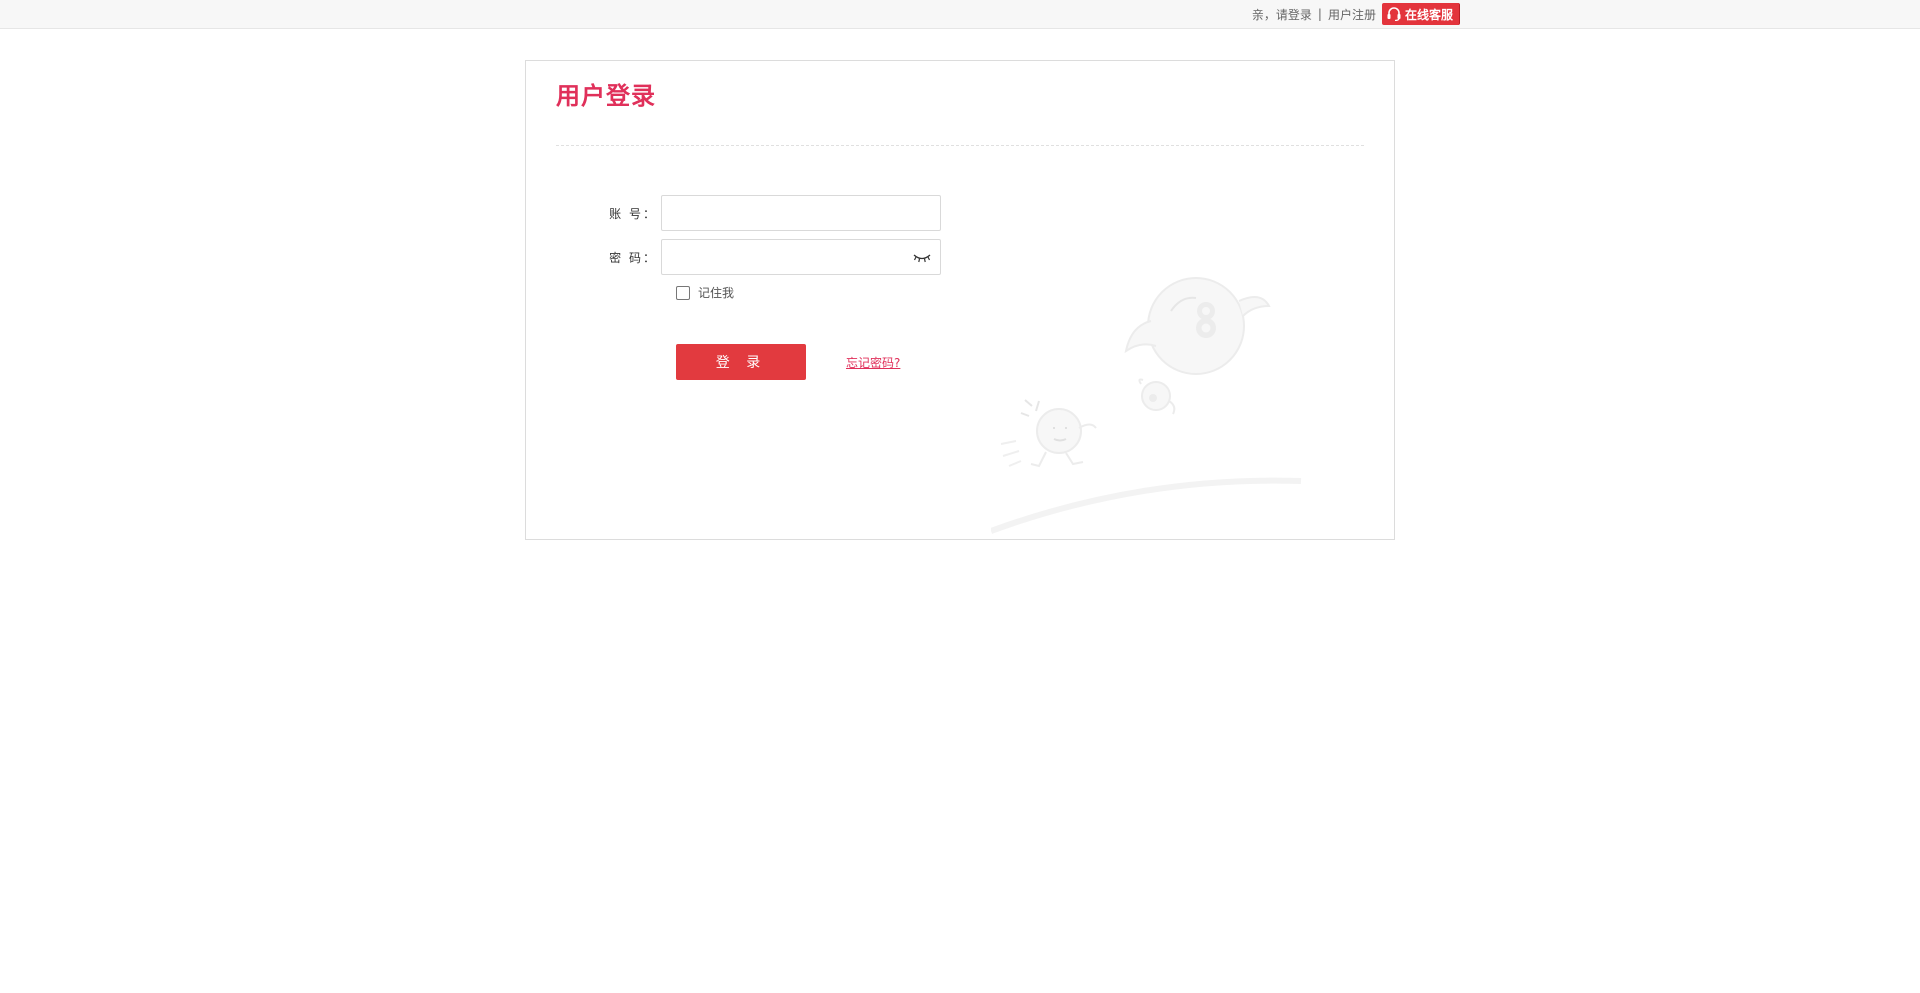 This screenshot has width=1920, height=993. Describe the element at coordinates (922, 257) in the screenshot. I see `eye-closed-icon` at that location.